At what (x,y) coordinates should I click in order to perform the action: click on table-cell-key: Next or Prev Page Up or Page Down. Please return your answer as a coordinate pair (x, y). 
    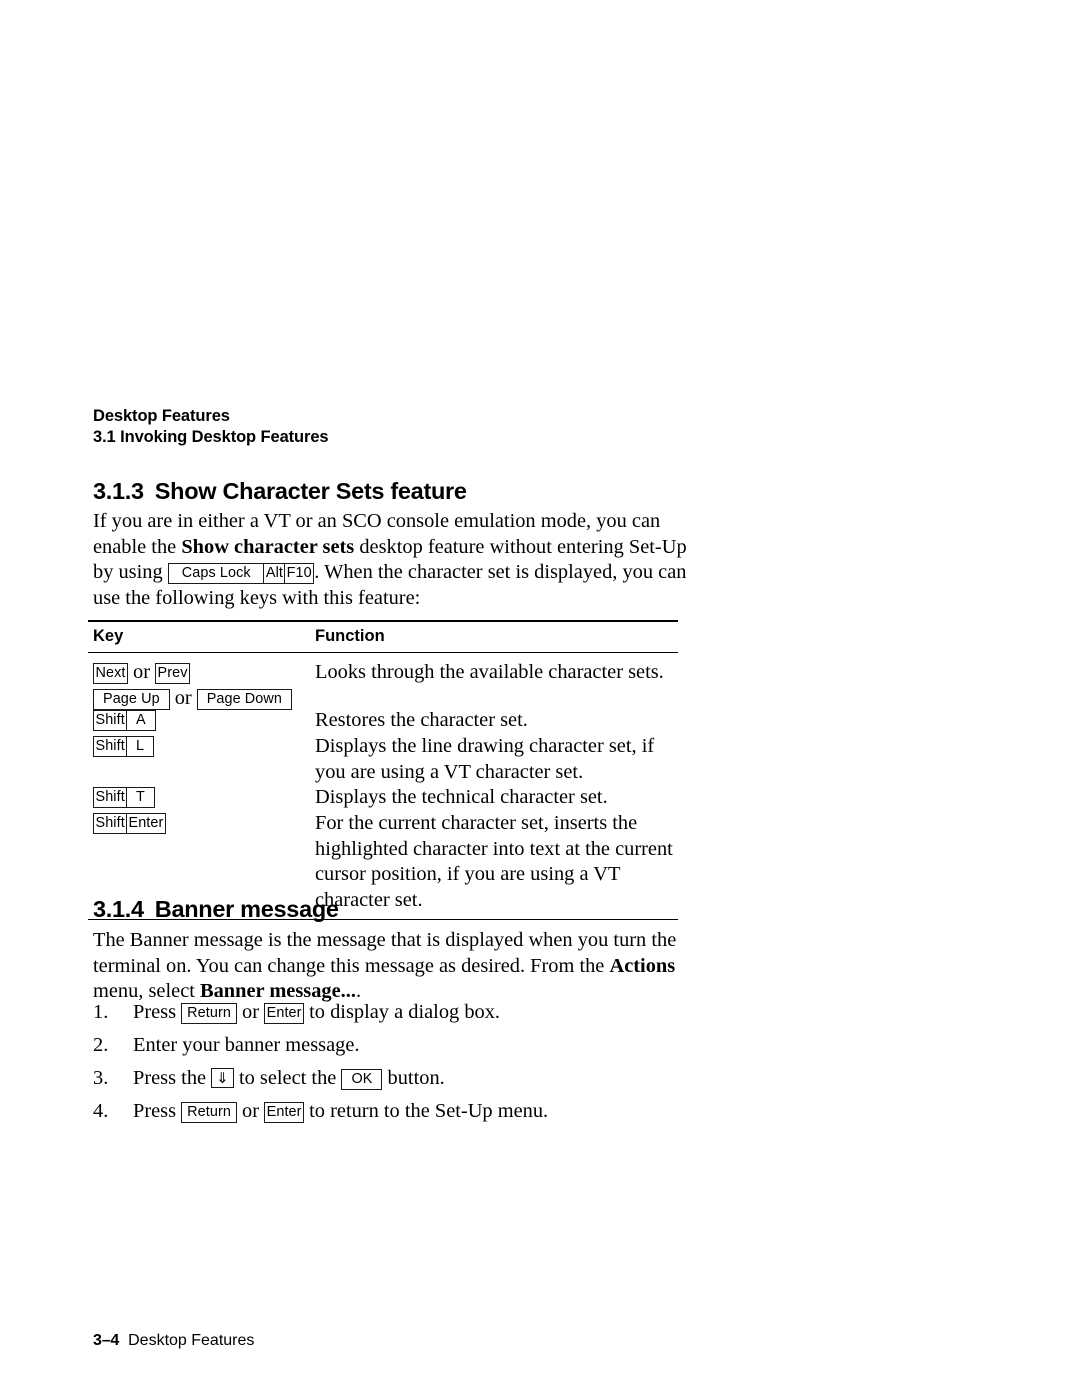
    Looking at the image, I should click on (205, 686).